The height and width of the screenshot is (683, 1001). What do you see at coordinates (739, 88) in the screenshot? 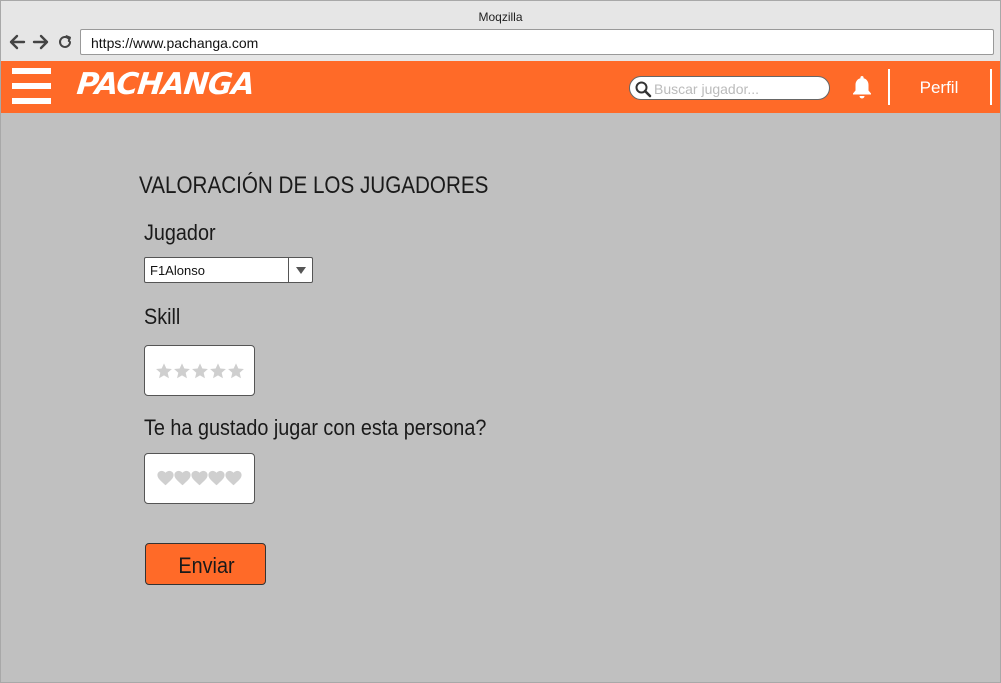
I see `search-input` at bounding box center [739, 88].